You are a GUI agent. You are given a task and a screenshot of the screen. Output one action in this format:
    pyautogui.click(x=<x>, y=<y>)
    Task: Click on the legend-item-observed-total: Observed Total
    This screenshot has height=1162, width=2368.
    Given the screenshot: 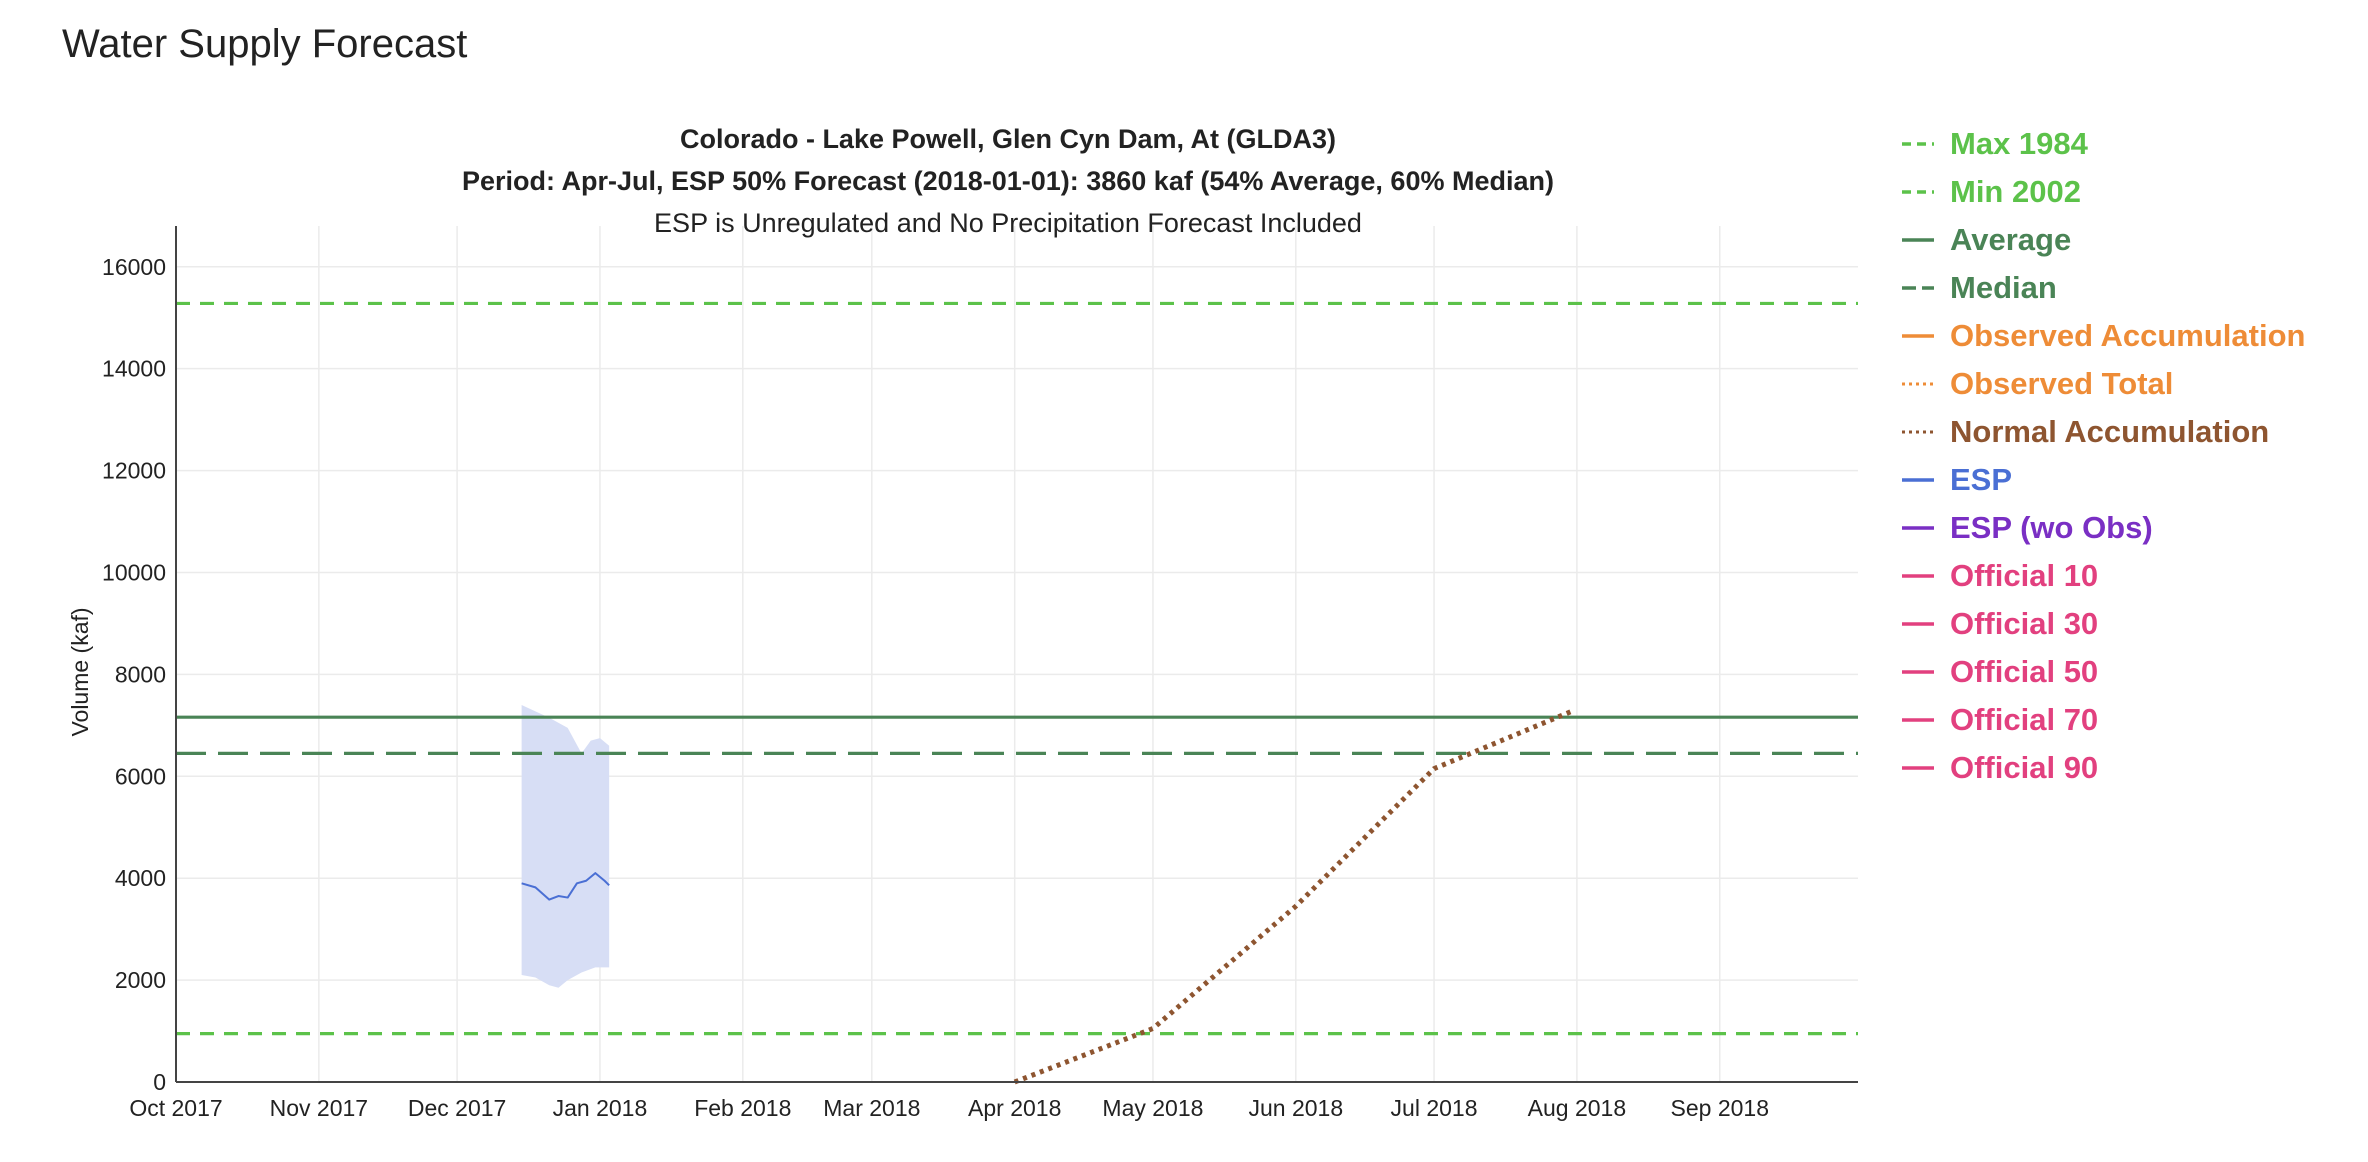 What is the action you would take?
    pyautogui.click(x=2102, y=384)
    